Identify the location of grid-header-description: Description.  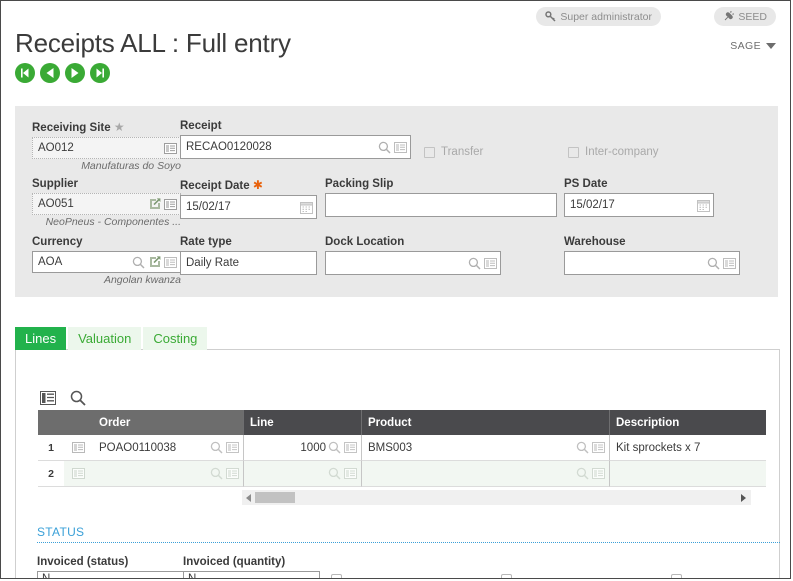
(687, 422).